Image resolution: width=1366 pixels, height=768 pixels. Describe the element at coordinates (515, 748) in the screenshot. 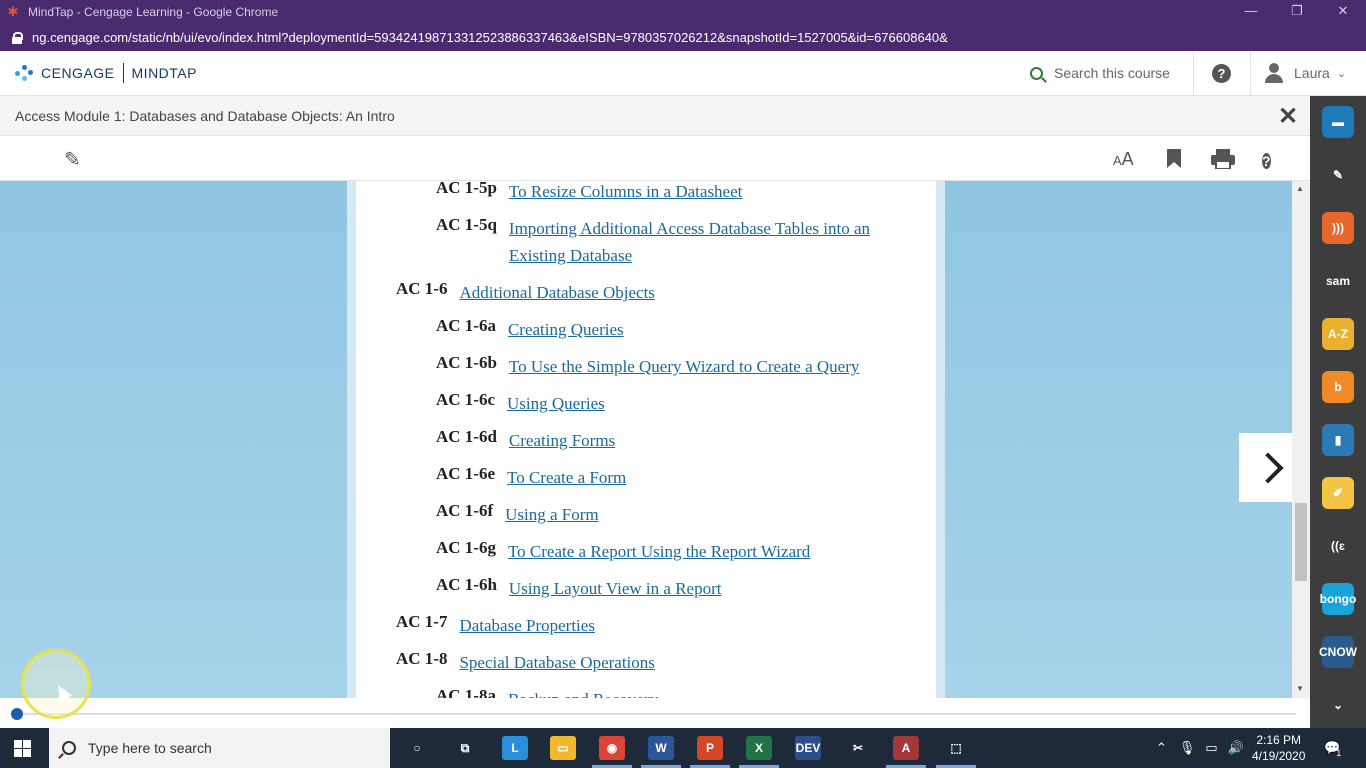

I see `lync-app-icon: L` at that location.